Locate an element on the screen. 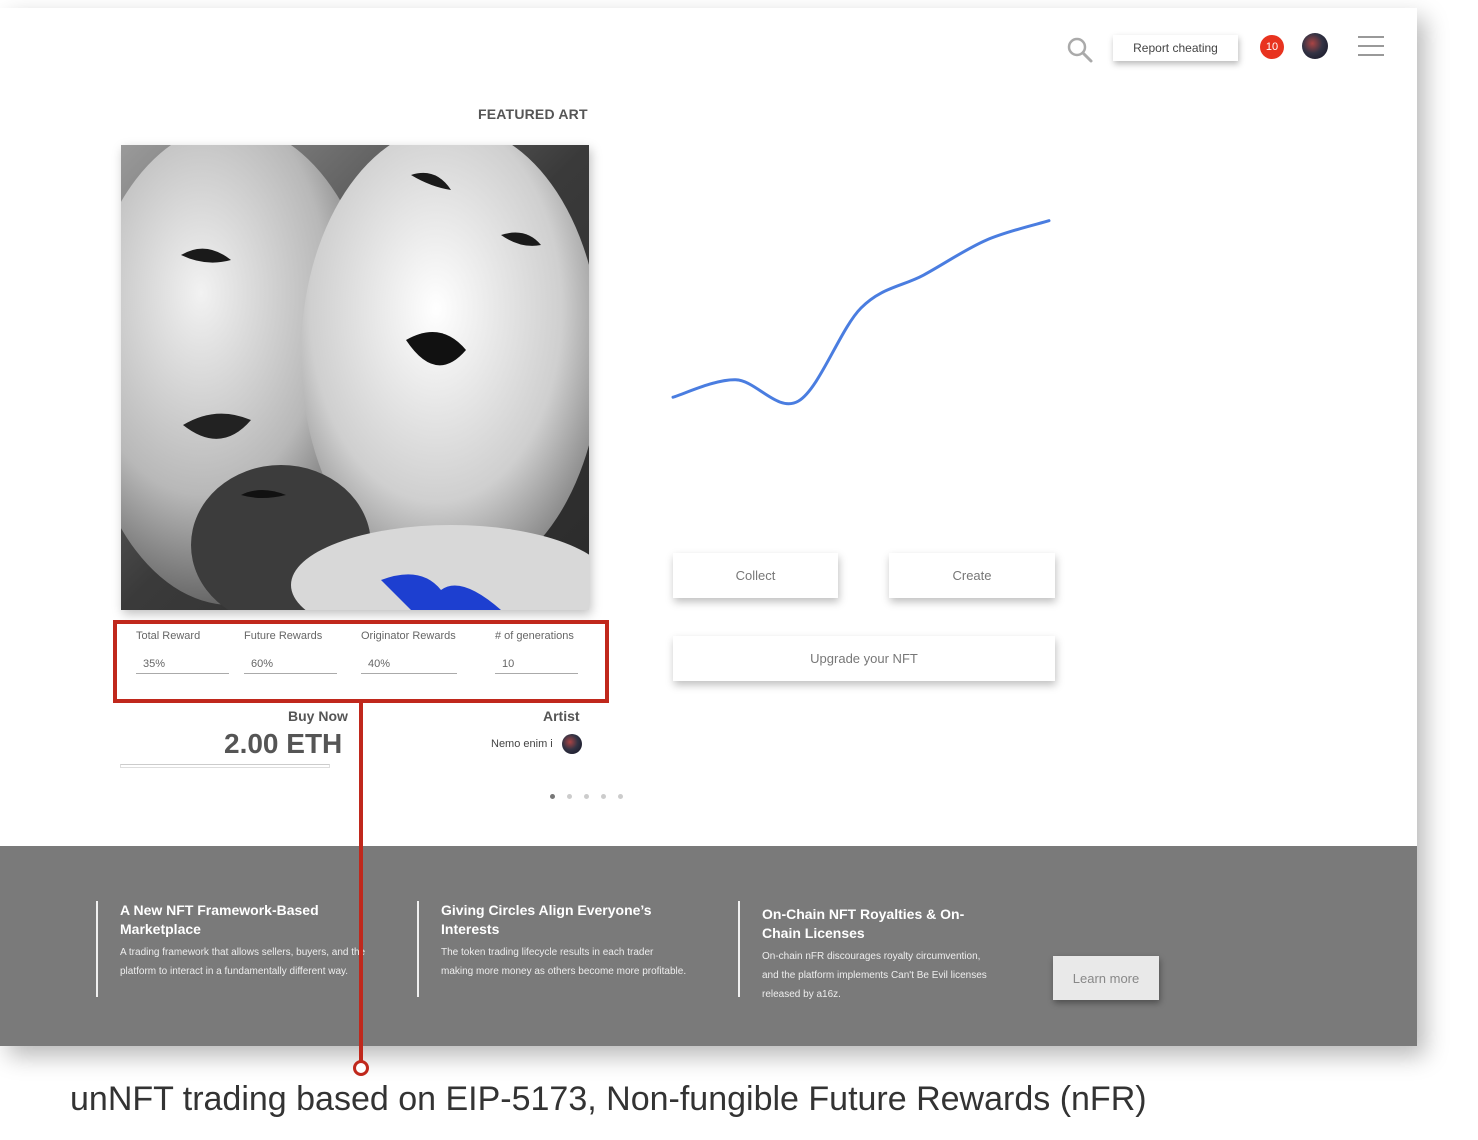 The width and height of the screenshot is (1478, 1140). feature-title: A New NFT Framework-Based Marketplace is located at coordinates (219, 919).